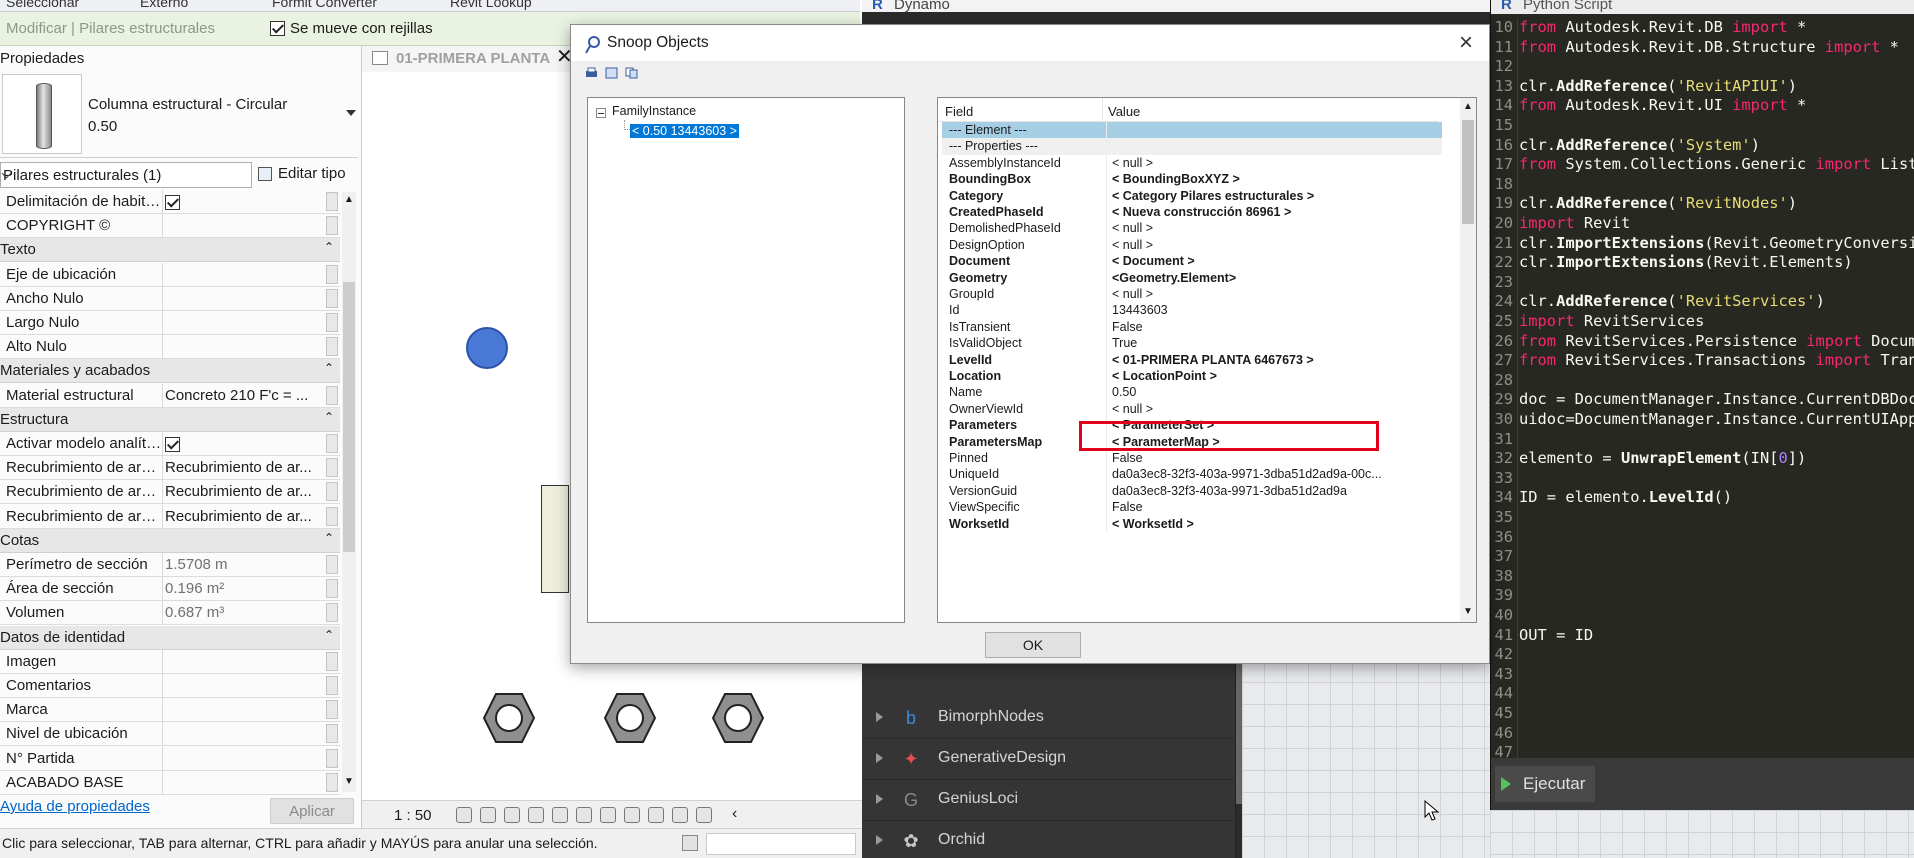  I want to click on property-row: Área de sección 0.196 m², so click(170, 589).